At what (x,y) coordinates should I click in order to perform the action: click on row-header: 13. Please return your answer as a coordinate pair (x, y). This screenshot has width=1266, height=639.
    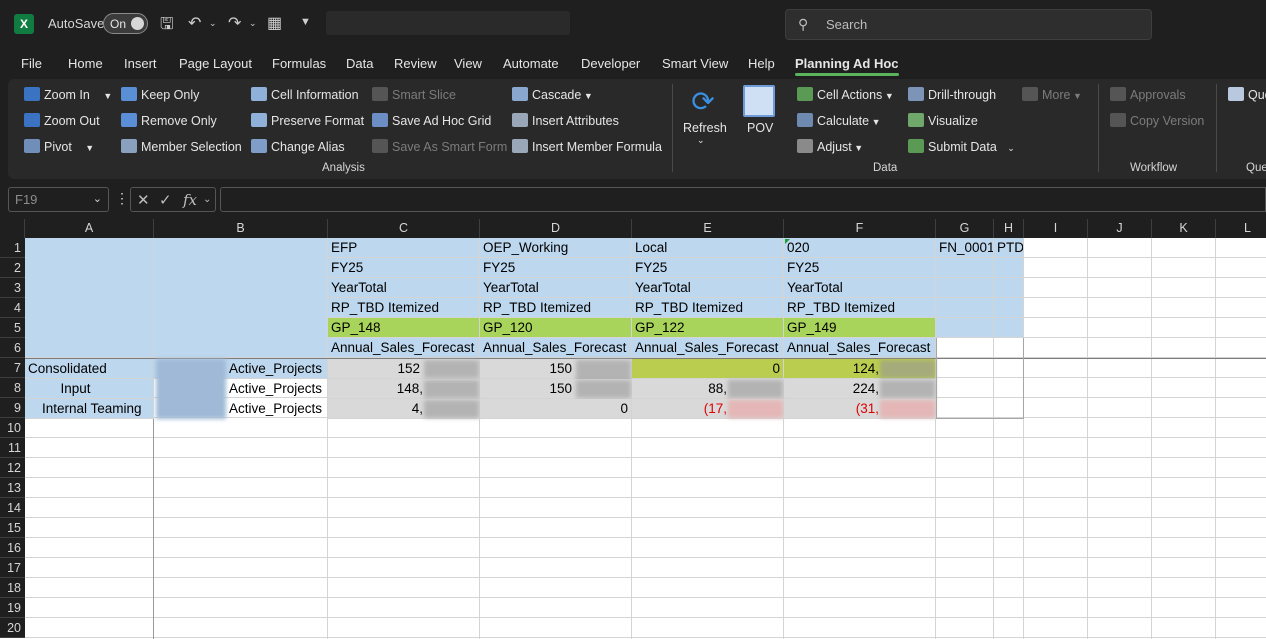
    Looking at the image, I should click on (12, 488).